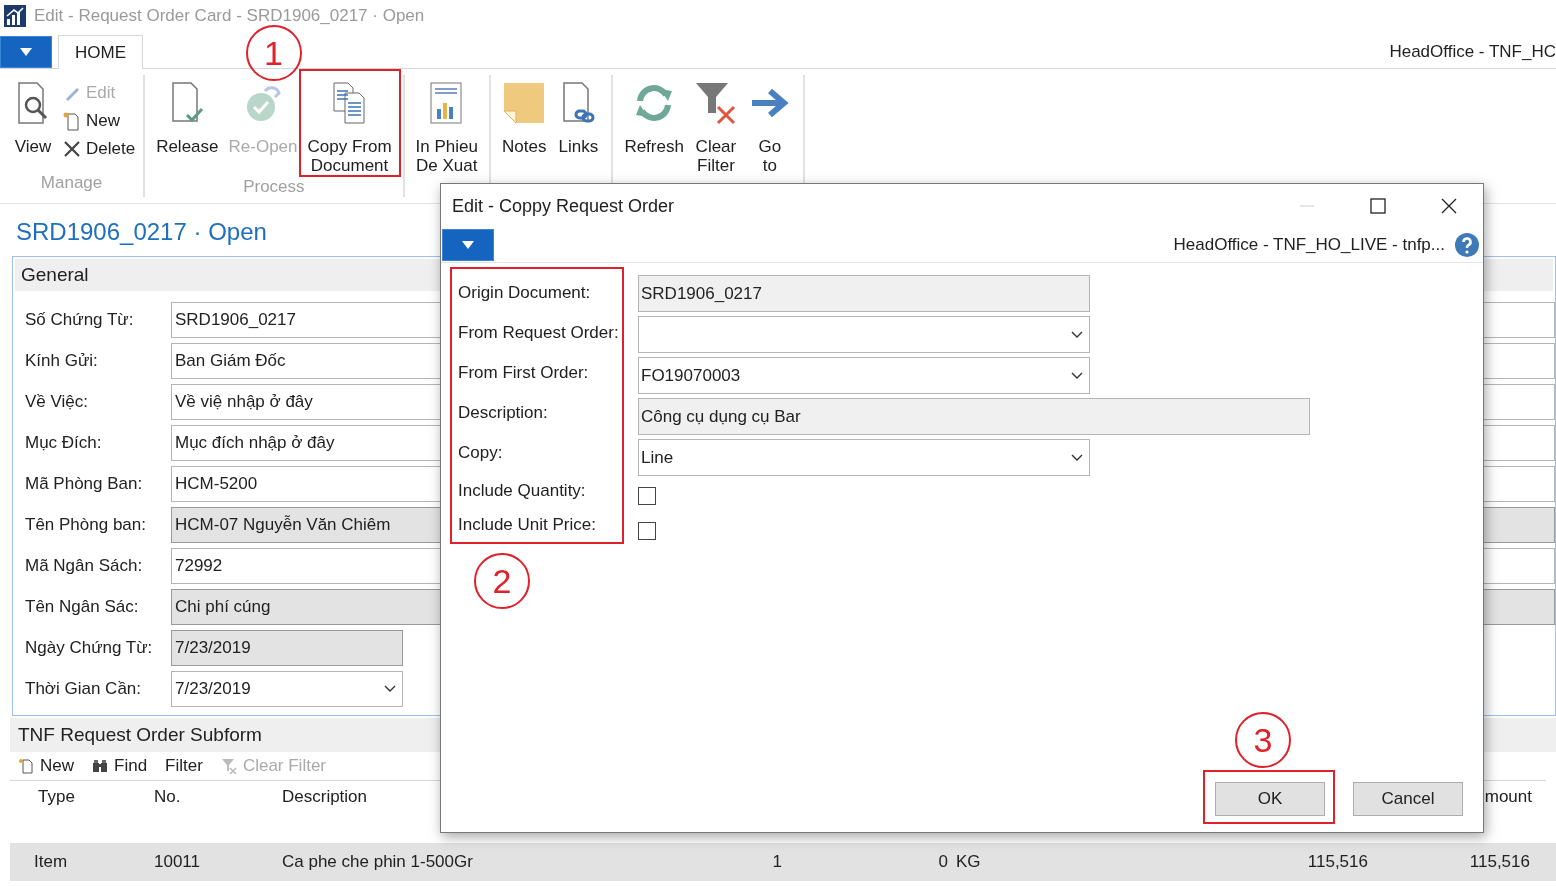 Image resolution: width=1556 pixels, height=886 pixels. I want to click on ribbon-button: Delete, so click(99, 149).